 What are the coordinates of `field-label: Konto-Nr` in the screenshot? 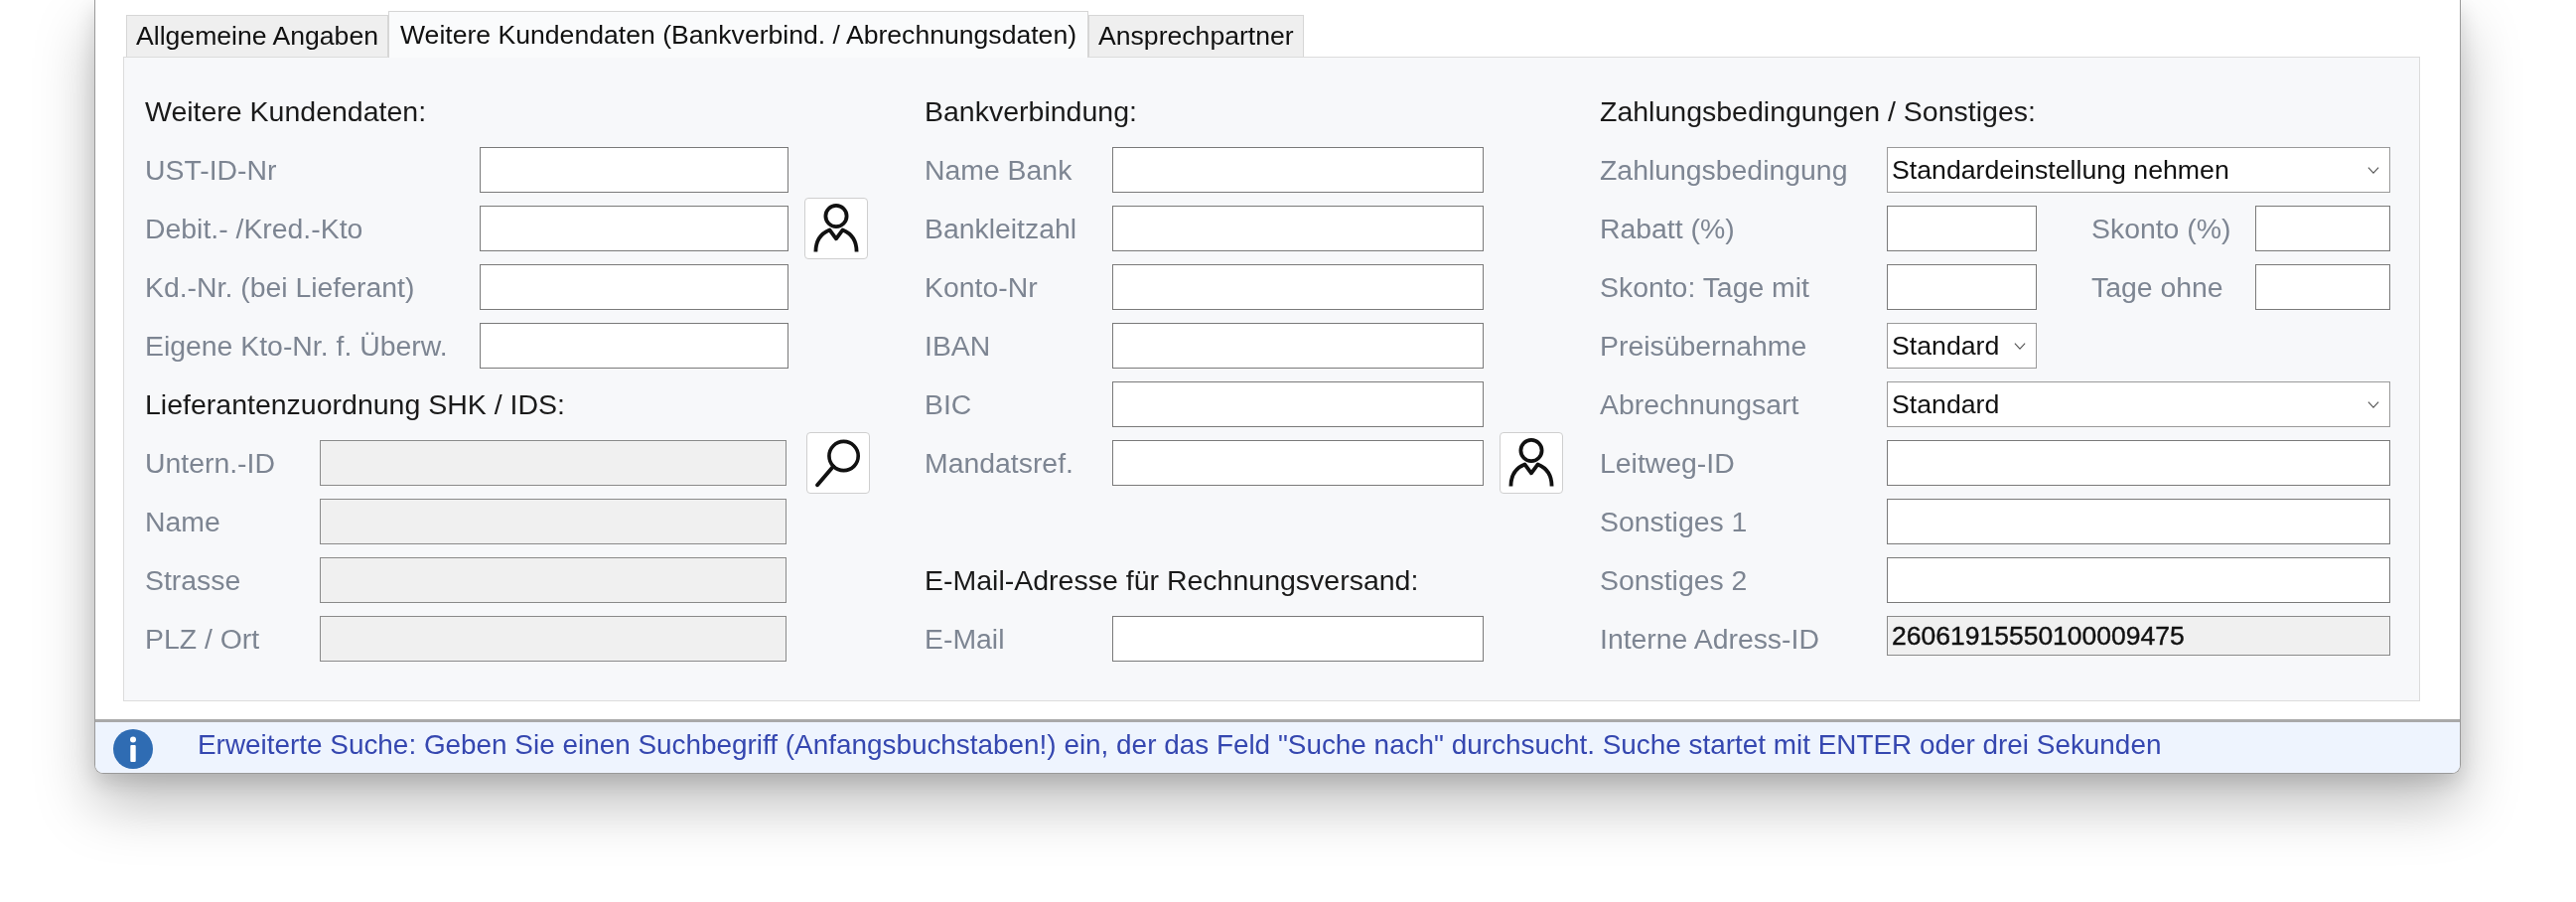 It's located at (982, 287).